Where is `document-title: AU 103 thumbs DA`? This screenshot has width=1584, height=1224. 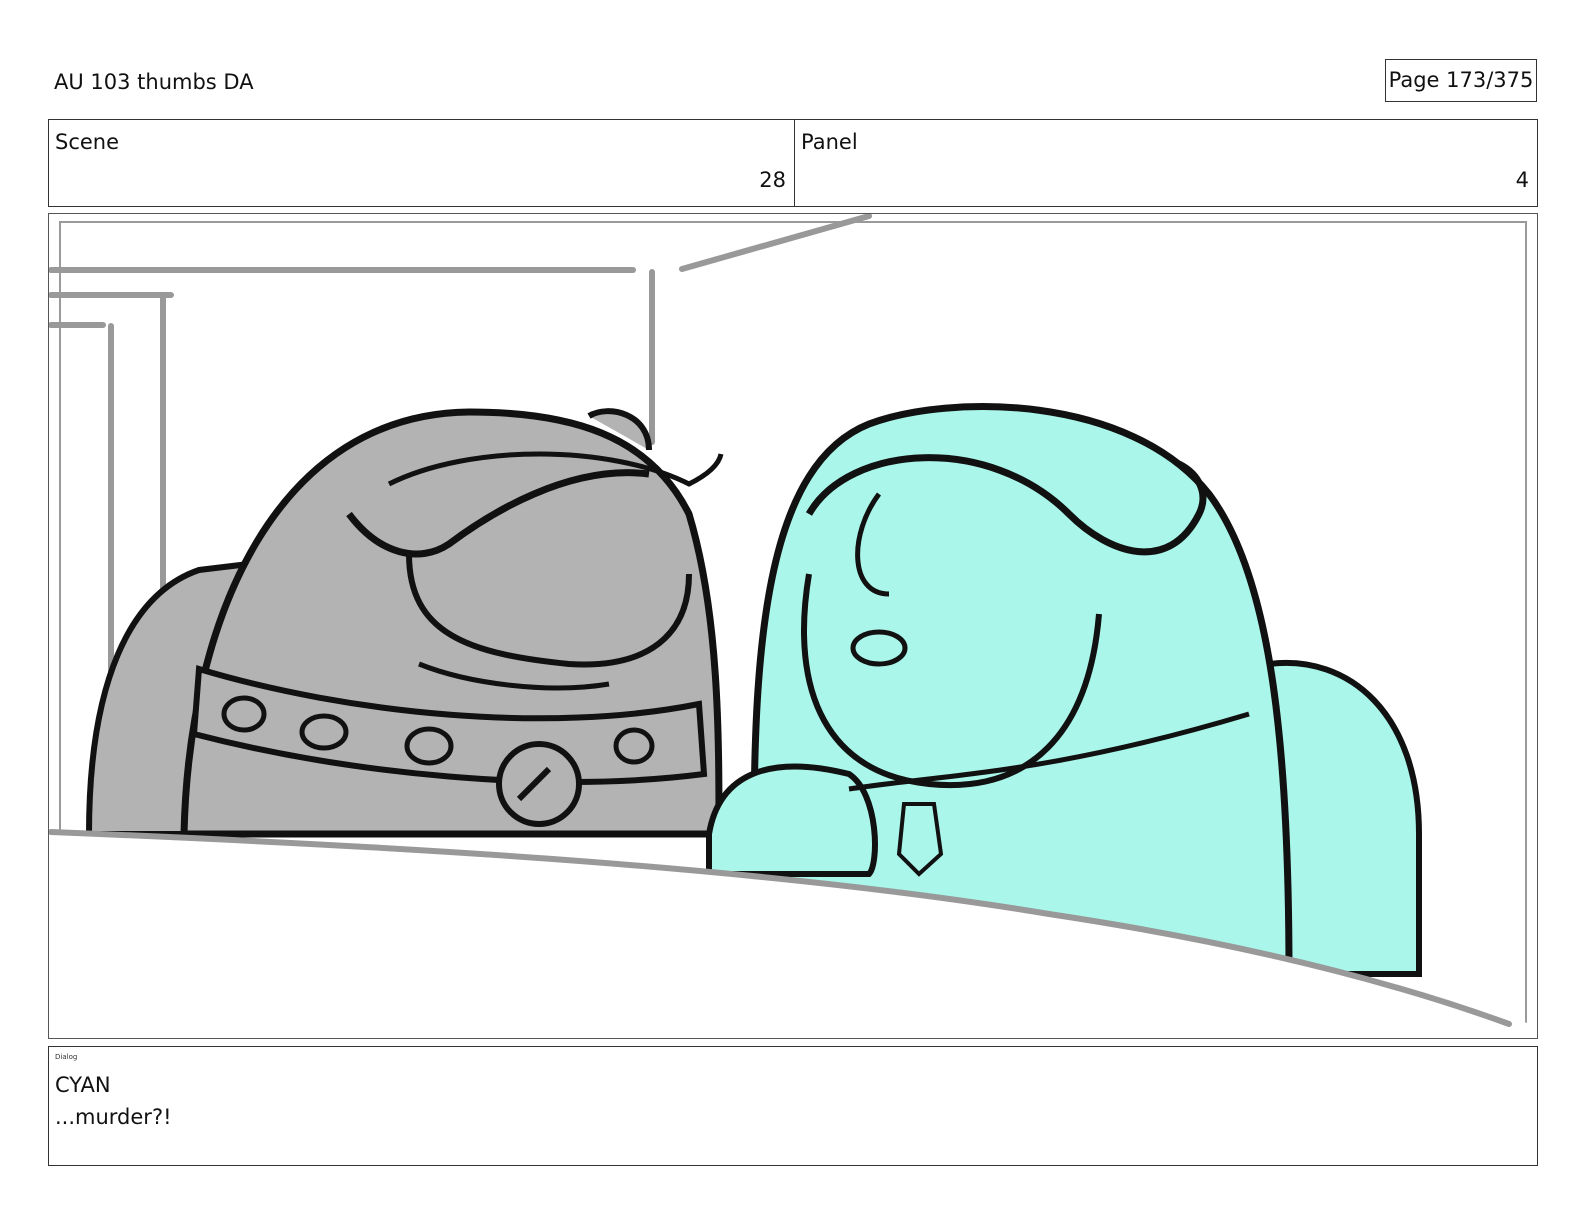 document-title: AU 103 thumbs DA is located at coordinates (154, 82).